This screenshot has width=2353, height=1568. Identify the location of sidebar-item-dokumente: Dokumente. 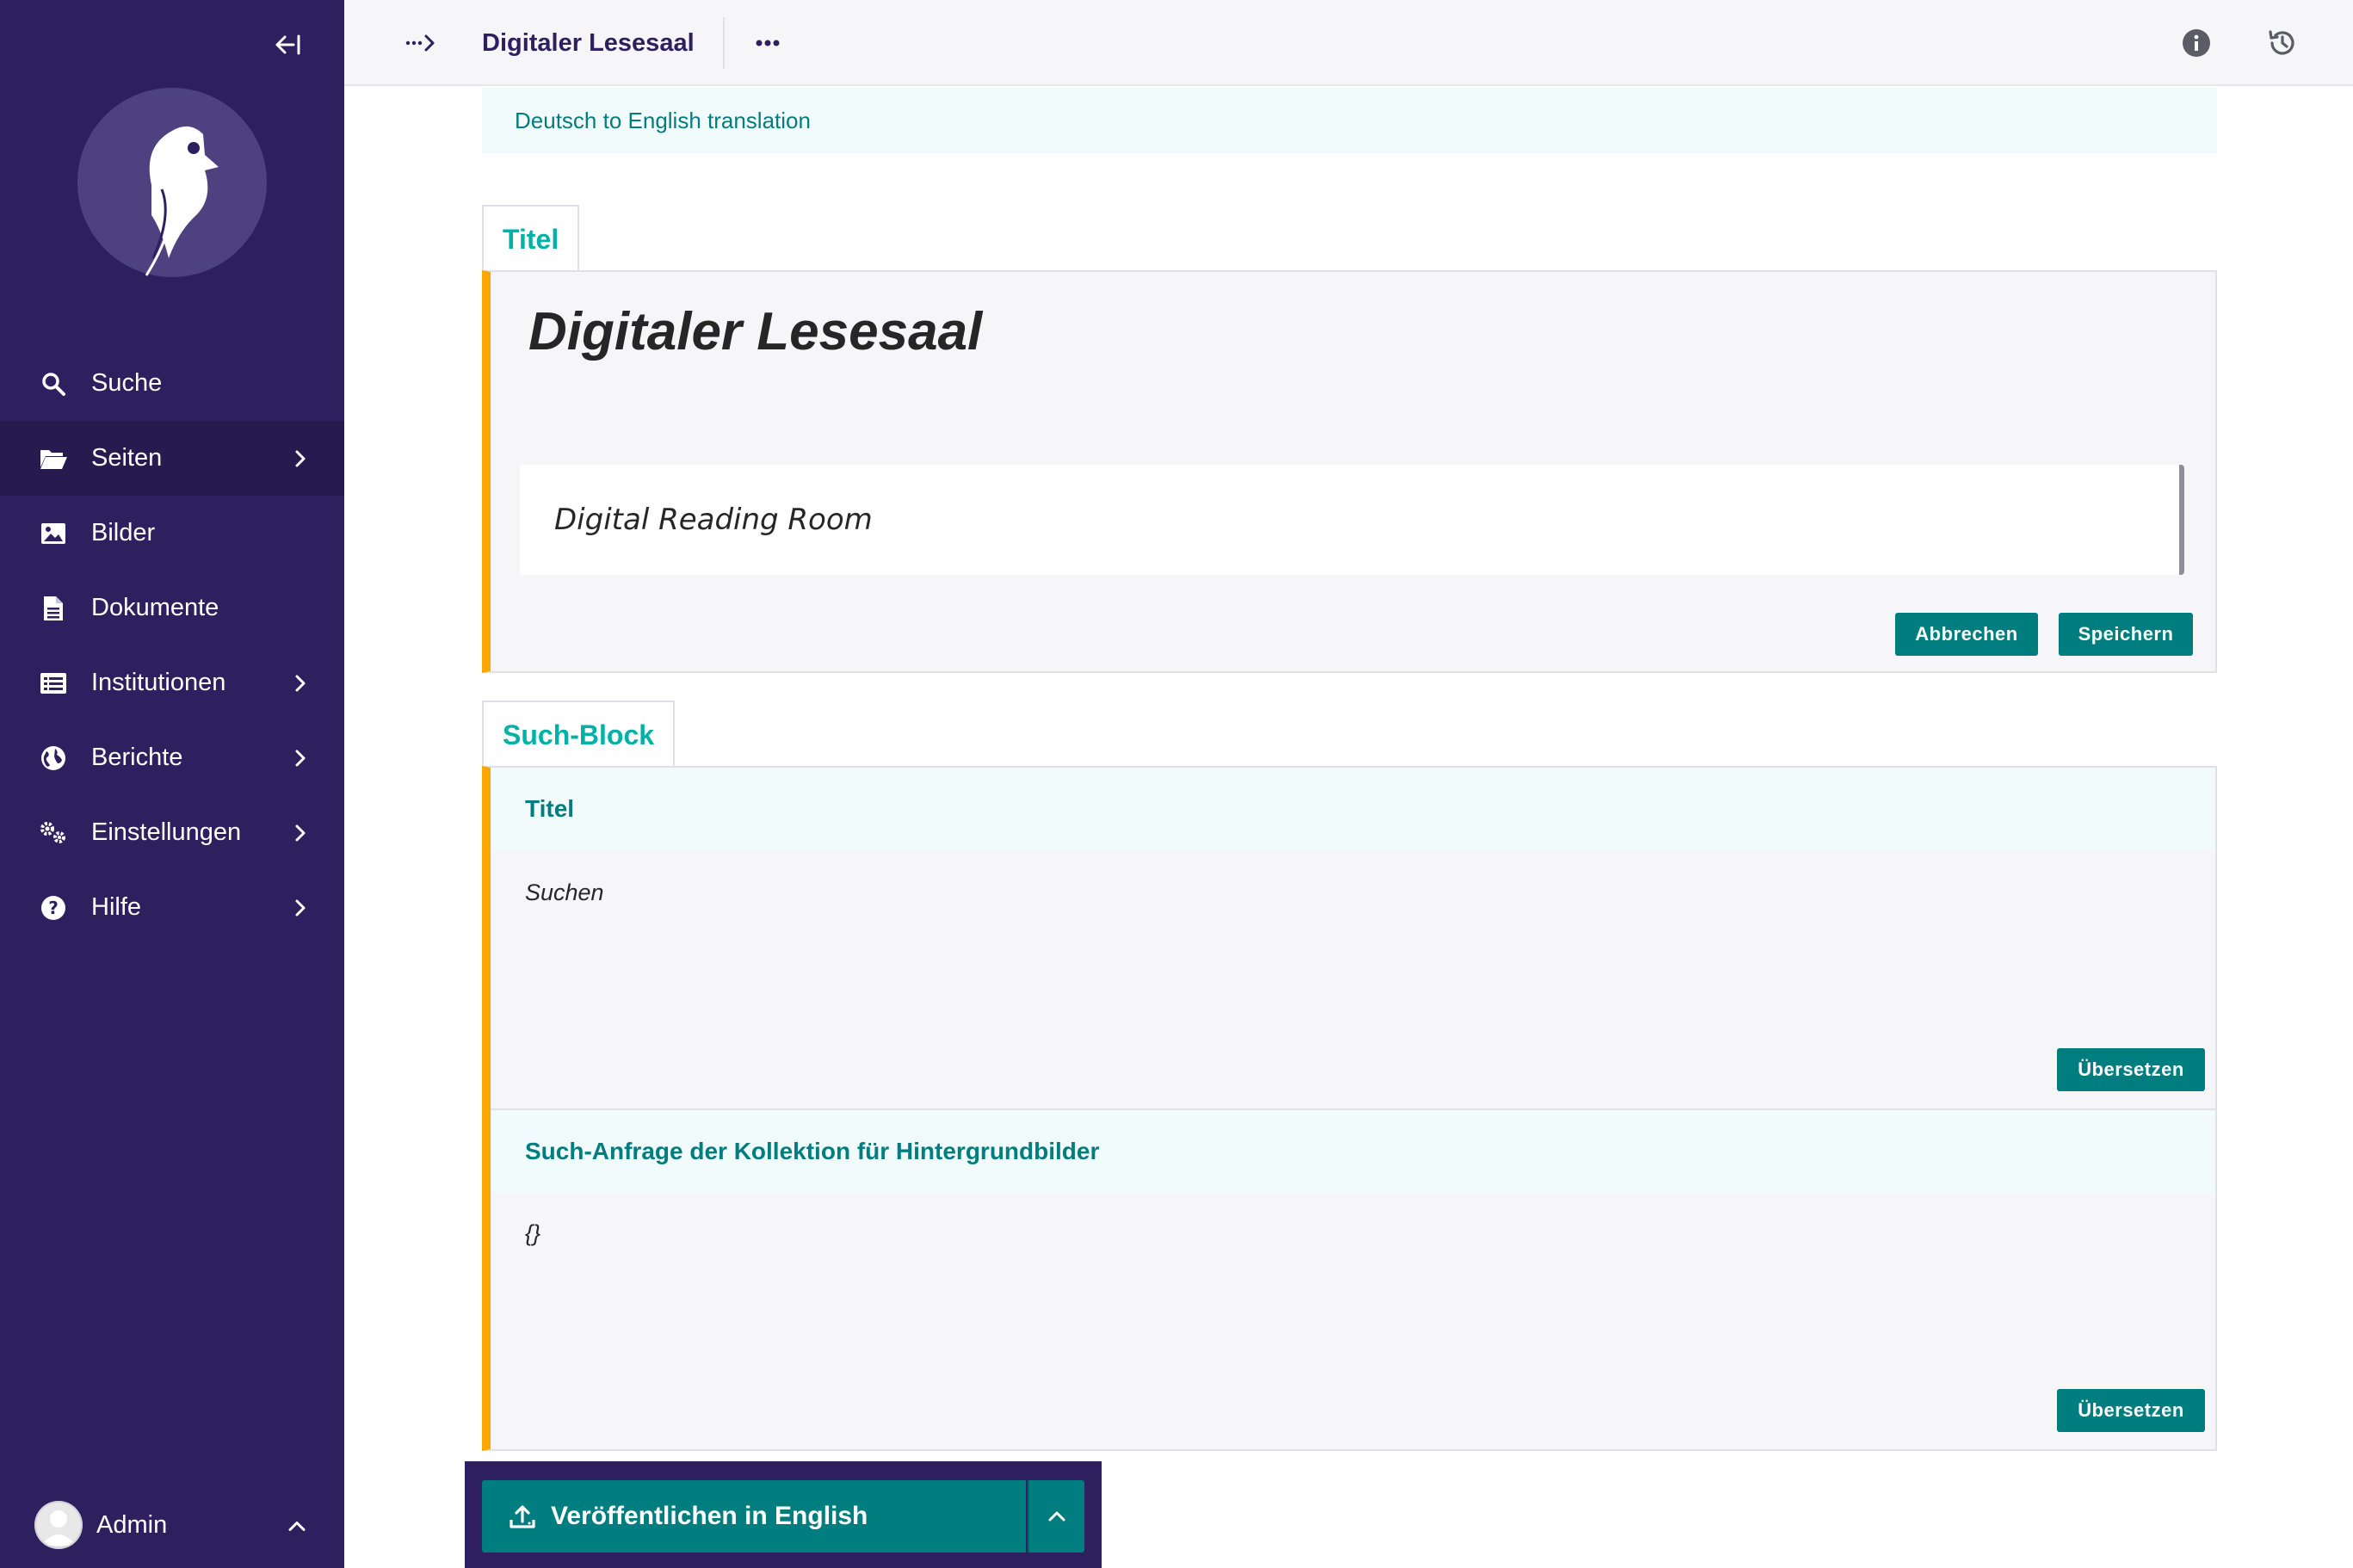
(172, 608).